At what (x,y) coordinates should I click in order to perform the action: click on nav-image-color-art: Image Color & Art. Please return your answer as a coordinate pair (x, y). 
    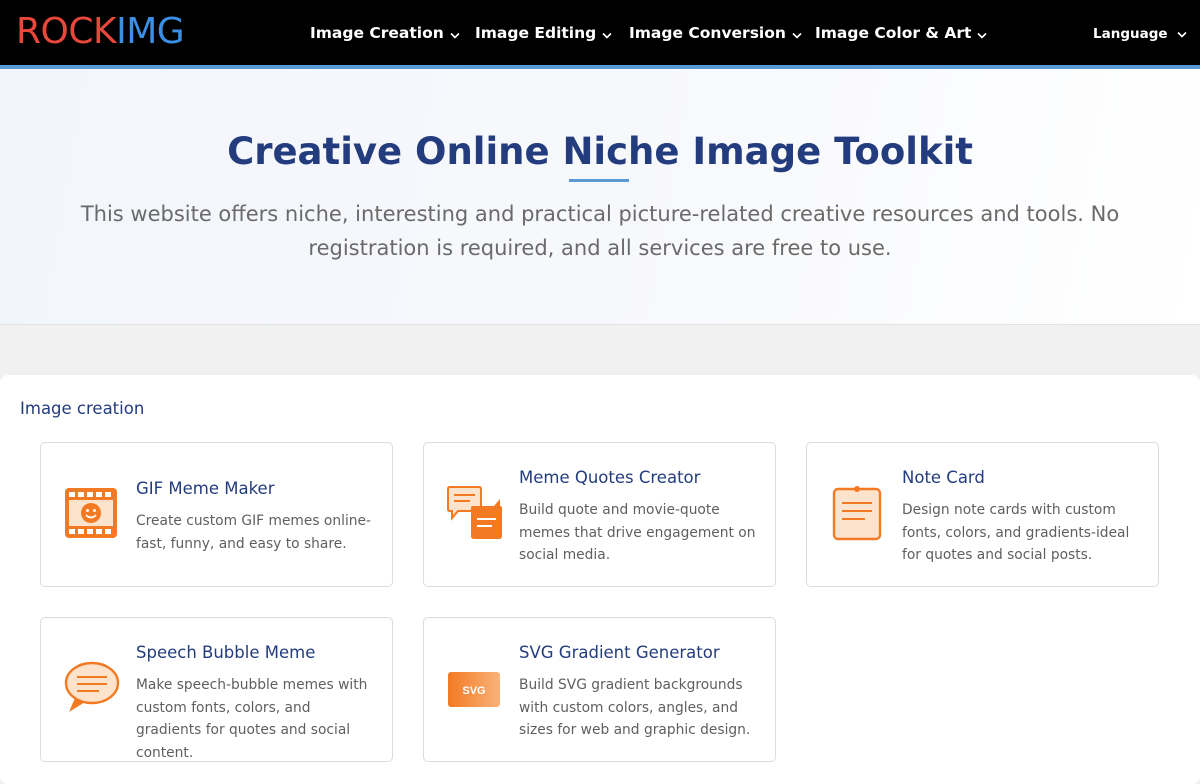
    Looking at the image, I should click on (901, 33).